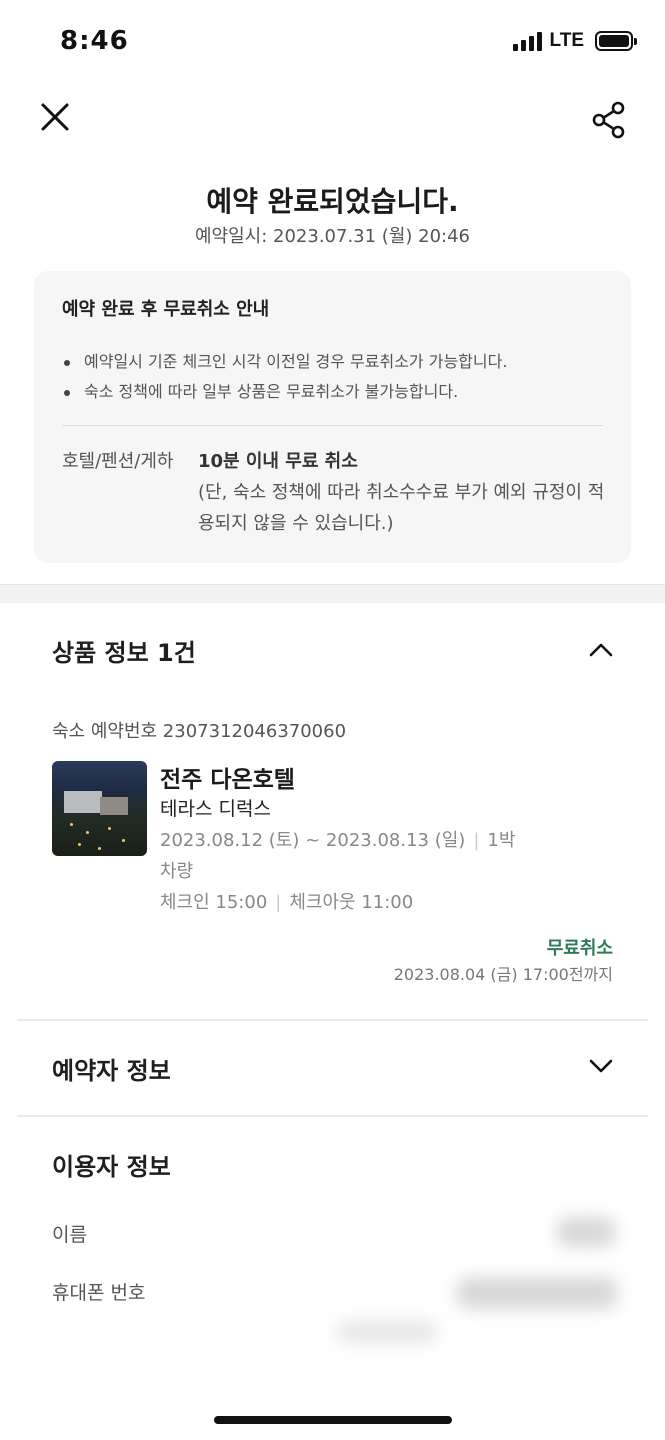 Image resolution: width=665 pixels, height=1440 pixels. I want to click on room-type: 테라스 디럭스, so click(215, 809).